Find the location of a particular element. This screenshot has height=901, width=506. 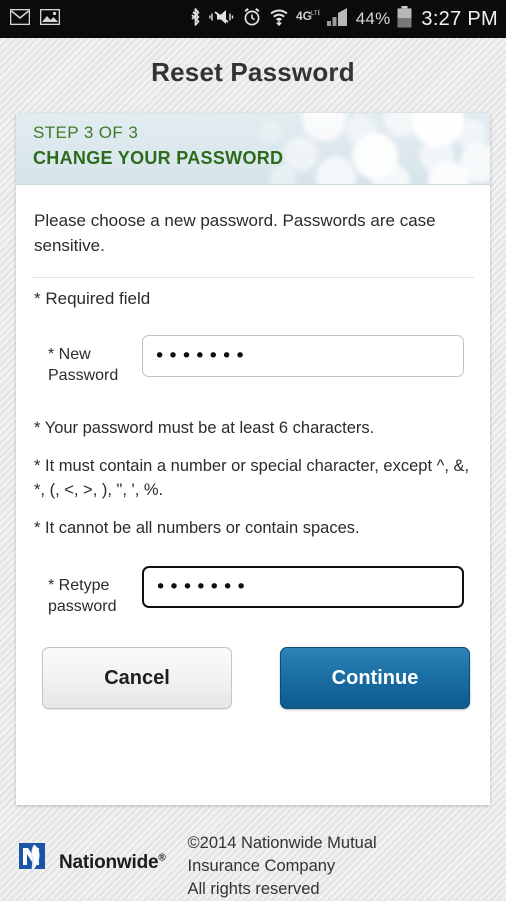

nationwide-logo: Nationwide® is located at coordinates (83, 854).